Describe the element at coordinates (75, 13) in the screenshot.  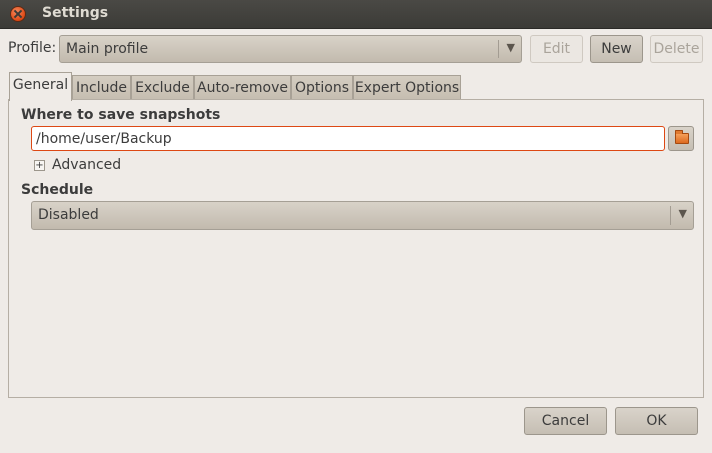
I see `window-title: Settings` at that location.